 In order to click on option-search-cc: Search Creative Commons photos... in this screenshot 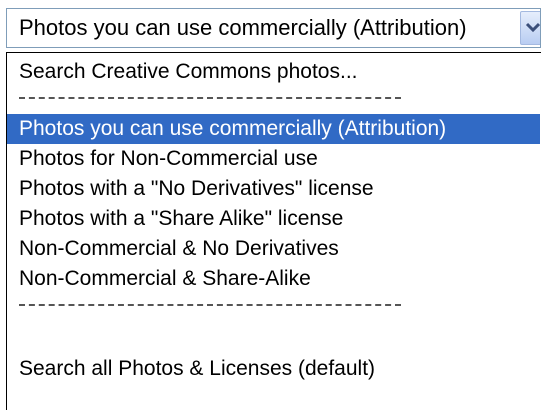, I will do `click(273, 72)`.